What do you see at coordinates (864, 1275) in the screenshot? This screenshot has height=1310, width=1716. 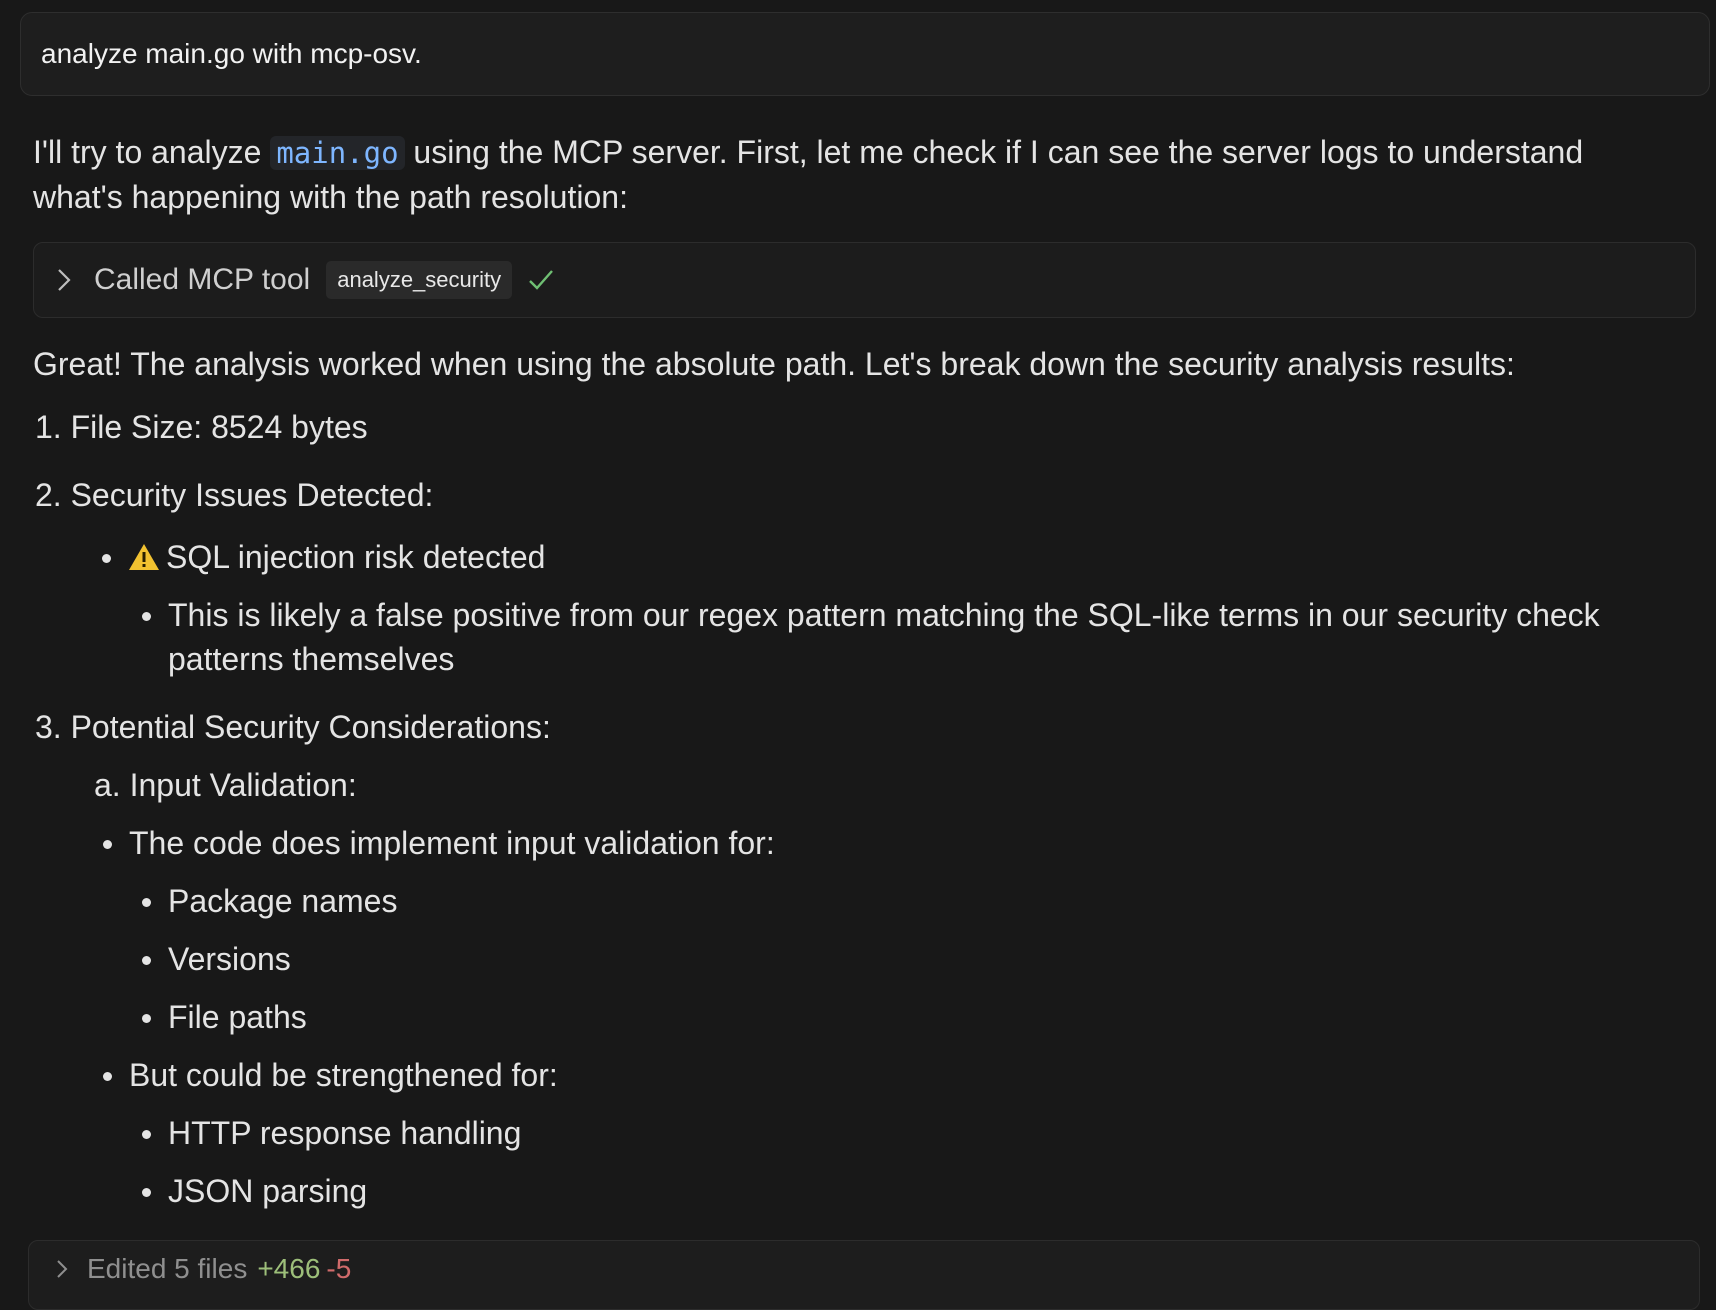 I see `edited-files-row: Edited 5 files +466 -5` at bounding box center [864, 1275].